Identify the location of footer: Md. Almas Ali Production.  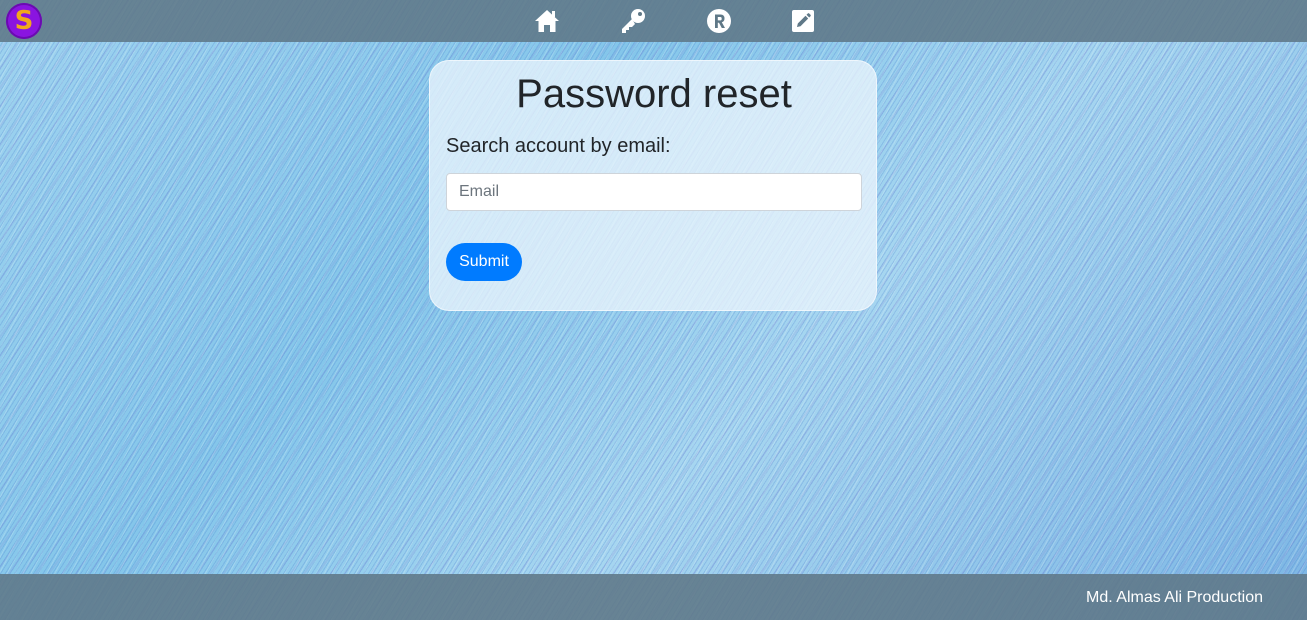
(653, 597).